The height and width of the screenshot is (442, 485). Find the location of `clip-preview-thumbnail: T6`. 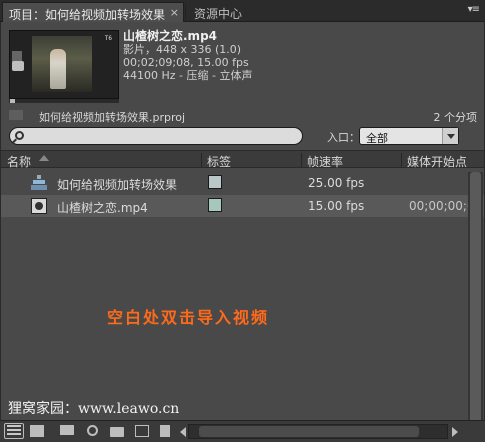

clip-preview-thumbnail: T6 is located at coordinates (64, 64).